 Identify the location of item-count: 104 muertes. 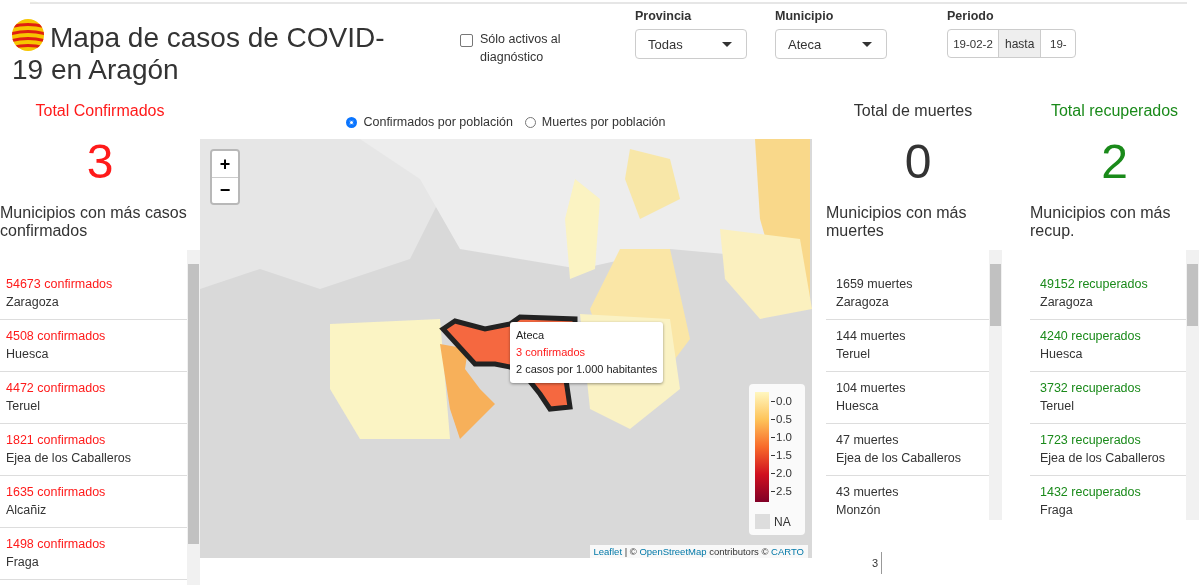
(871, 388).